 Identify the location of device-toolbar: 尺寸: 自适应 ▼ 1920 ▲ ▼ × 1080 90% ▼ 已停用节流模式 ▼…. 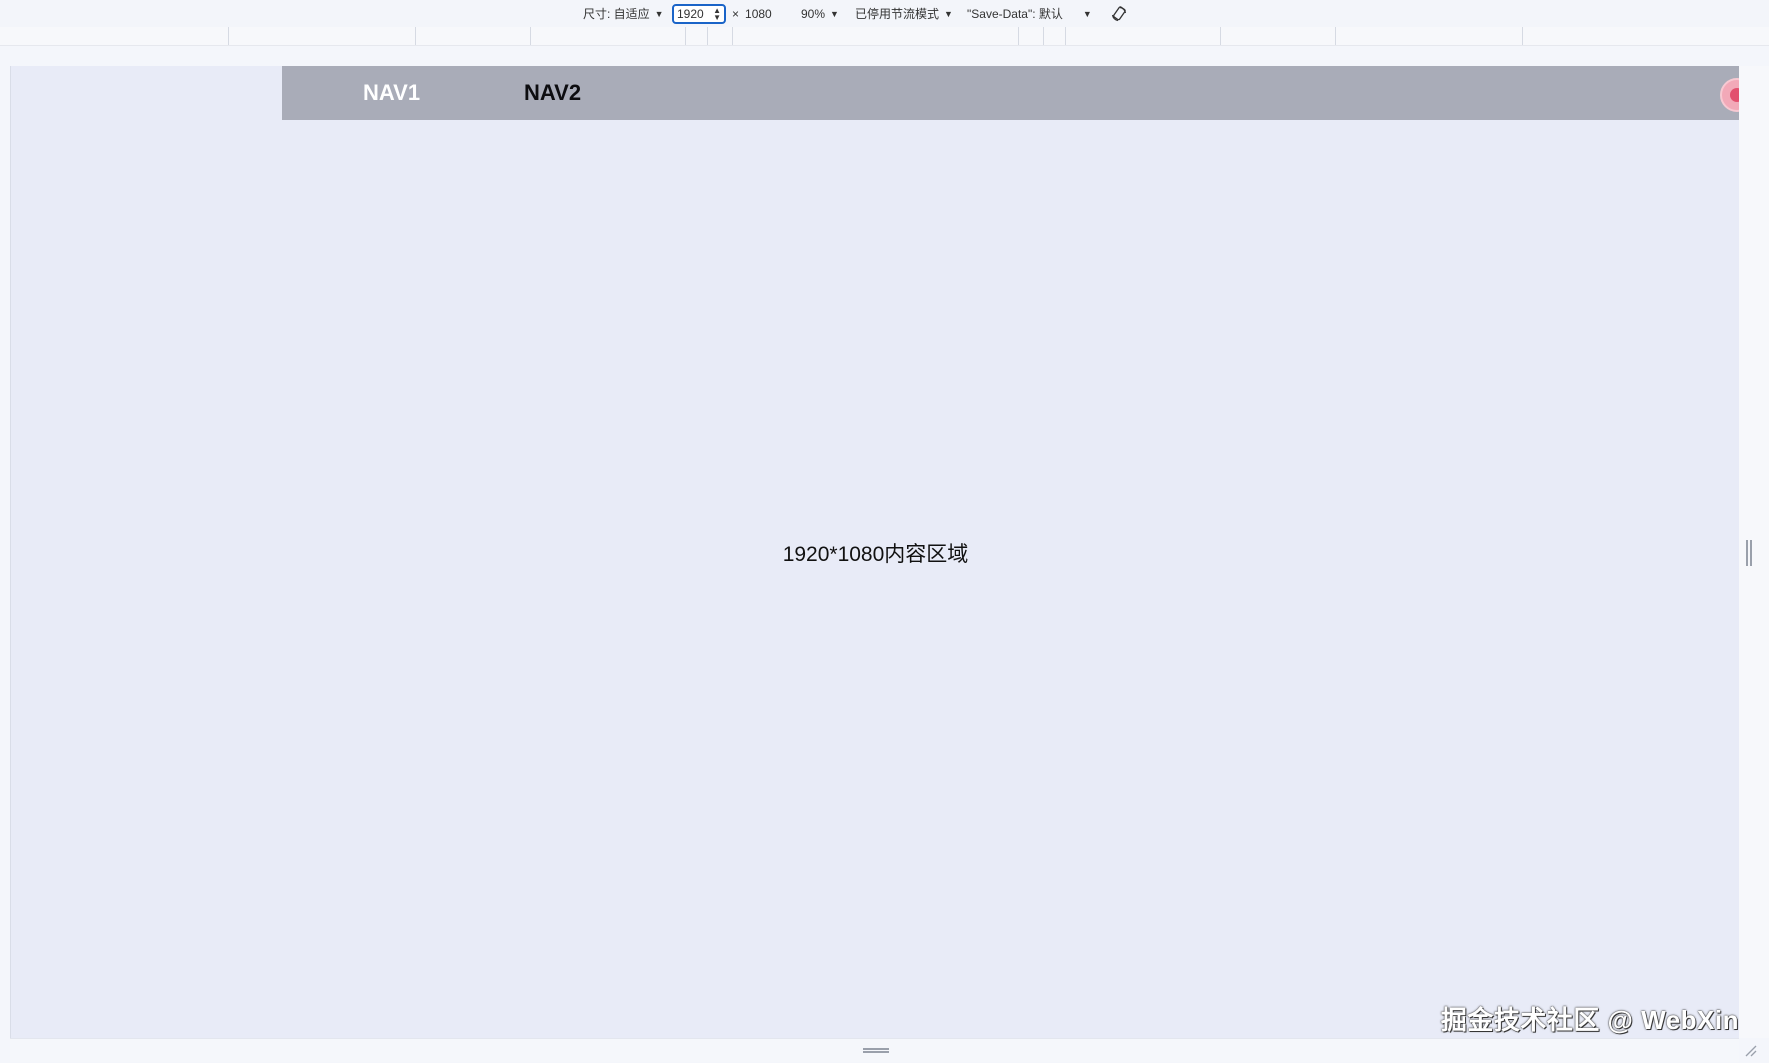
(884, 14).